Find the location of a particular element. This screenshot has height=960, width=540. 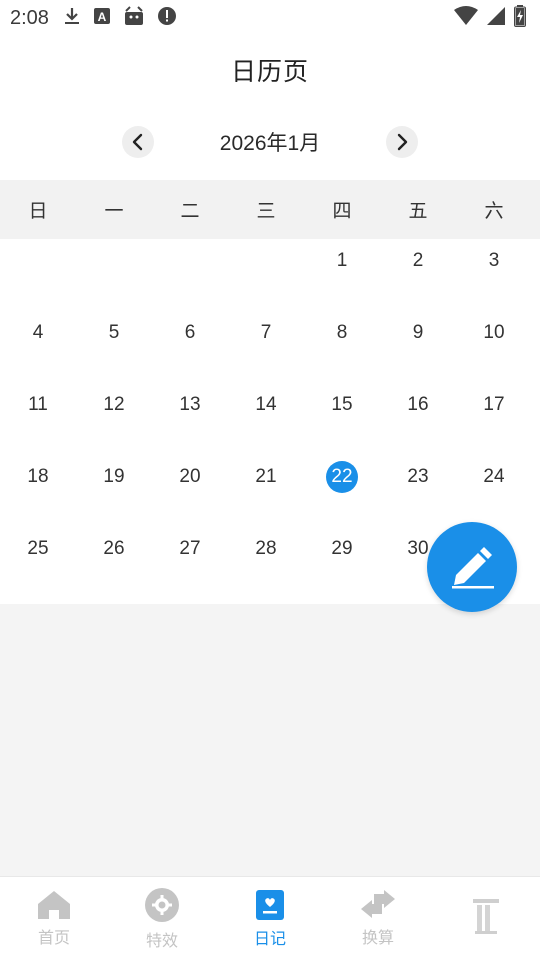

day-number: 7 is located at coordinates (266, 332).